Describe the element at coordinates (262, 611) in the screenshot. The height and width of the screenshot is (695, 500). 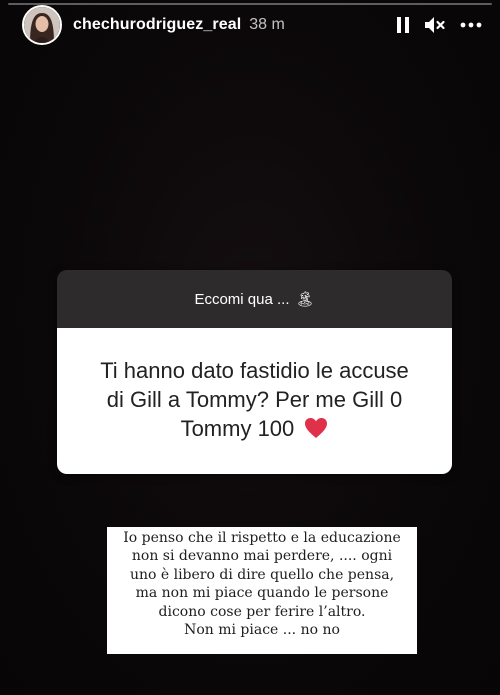
I see `answer-line: dicono cose per ferire l’altro.` at that location.